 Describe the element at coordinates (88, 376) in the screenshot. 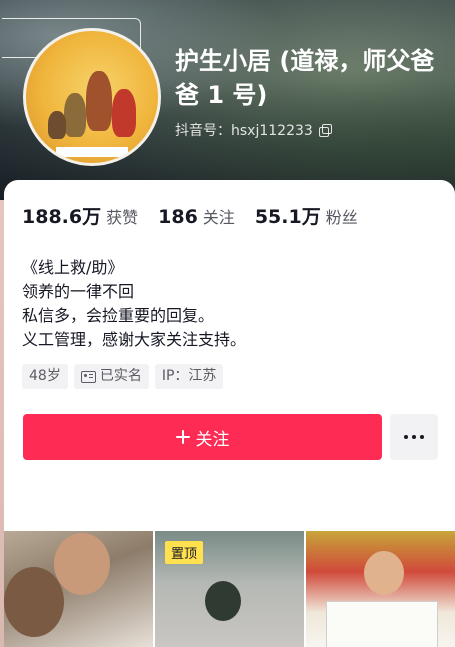

I see `id-card-icon` at that location.